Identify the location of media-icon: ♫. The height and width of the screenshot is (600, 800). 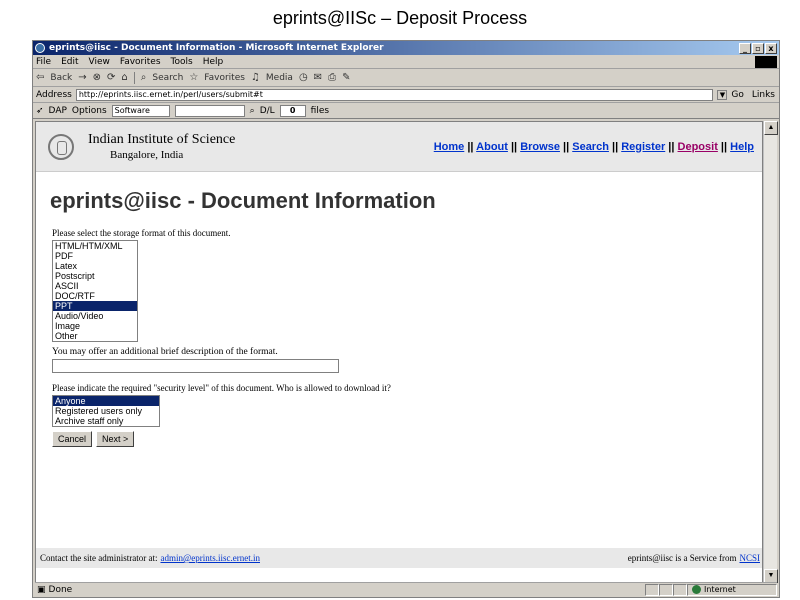
(255, 77).